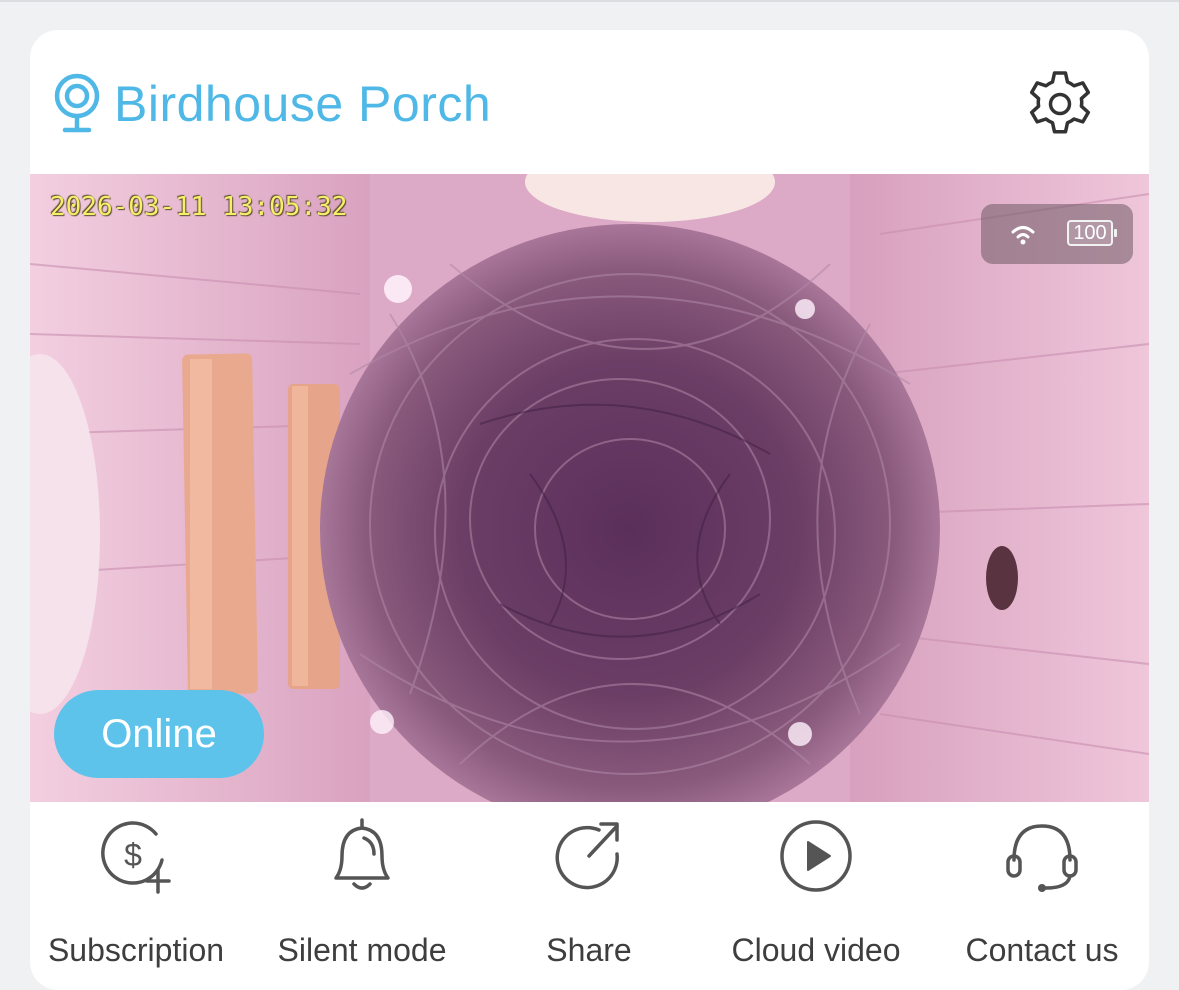 This screenshot has width=1179, height=990. Describe the element at coordinates (1057, 234) in the screenshot. I see `connection-status-pill: 100` at that location.